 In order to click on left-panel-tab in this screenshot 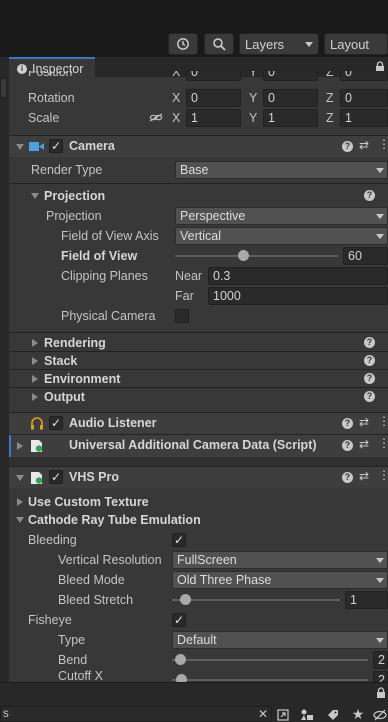, I will do `click(3, 88)`.